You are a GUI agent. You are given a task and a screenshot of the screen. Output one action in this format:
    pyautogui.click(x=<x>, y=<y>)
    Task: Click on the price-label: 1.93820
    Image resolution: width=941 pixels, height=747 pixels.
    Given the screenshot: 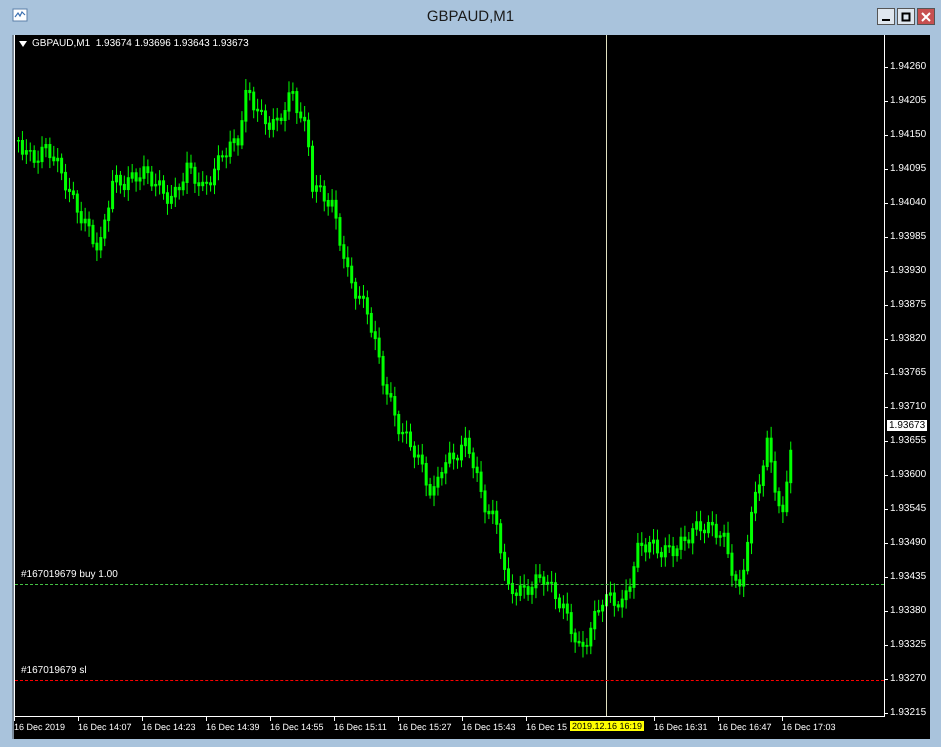 What is the action you would take?
    pyautogui.click(x=908, y=338)
    